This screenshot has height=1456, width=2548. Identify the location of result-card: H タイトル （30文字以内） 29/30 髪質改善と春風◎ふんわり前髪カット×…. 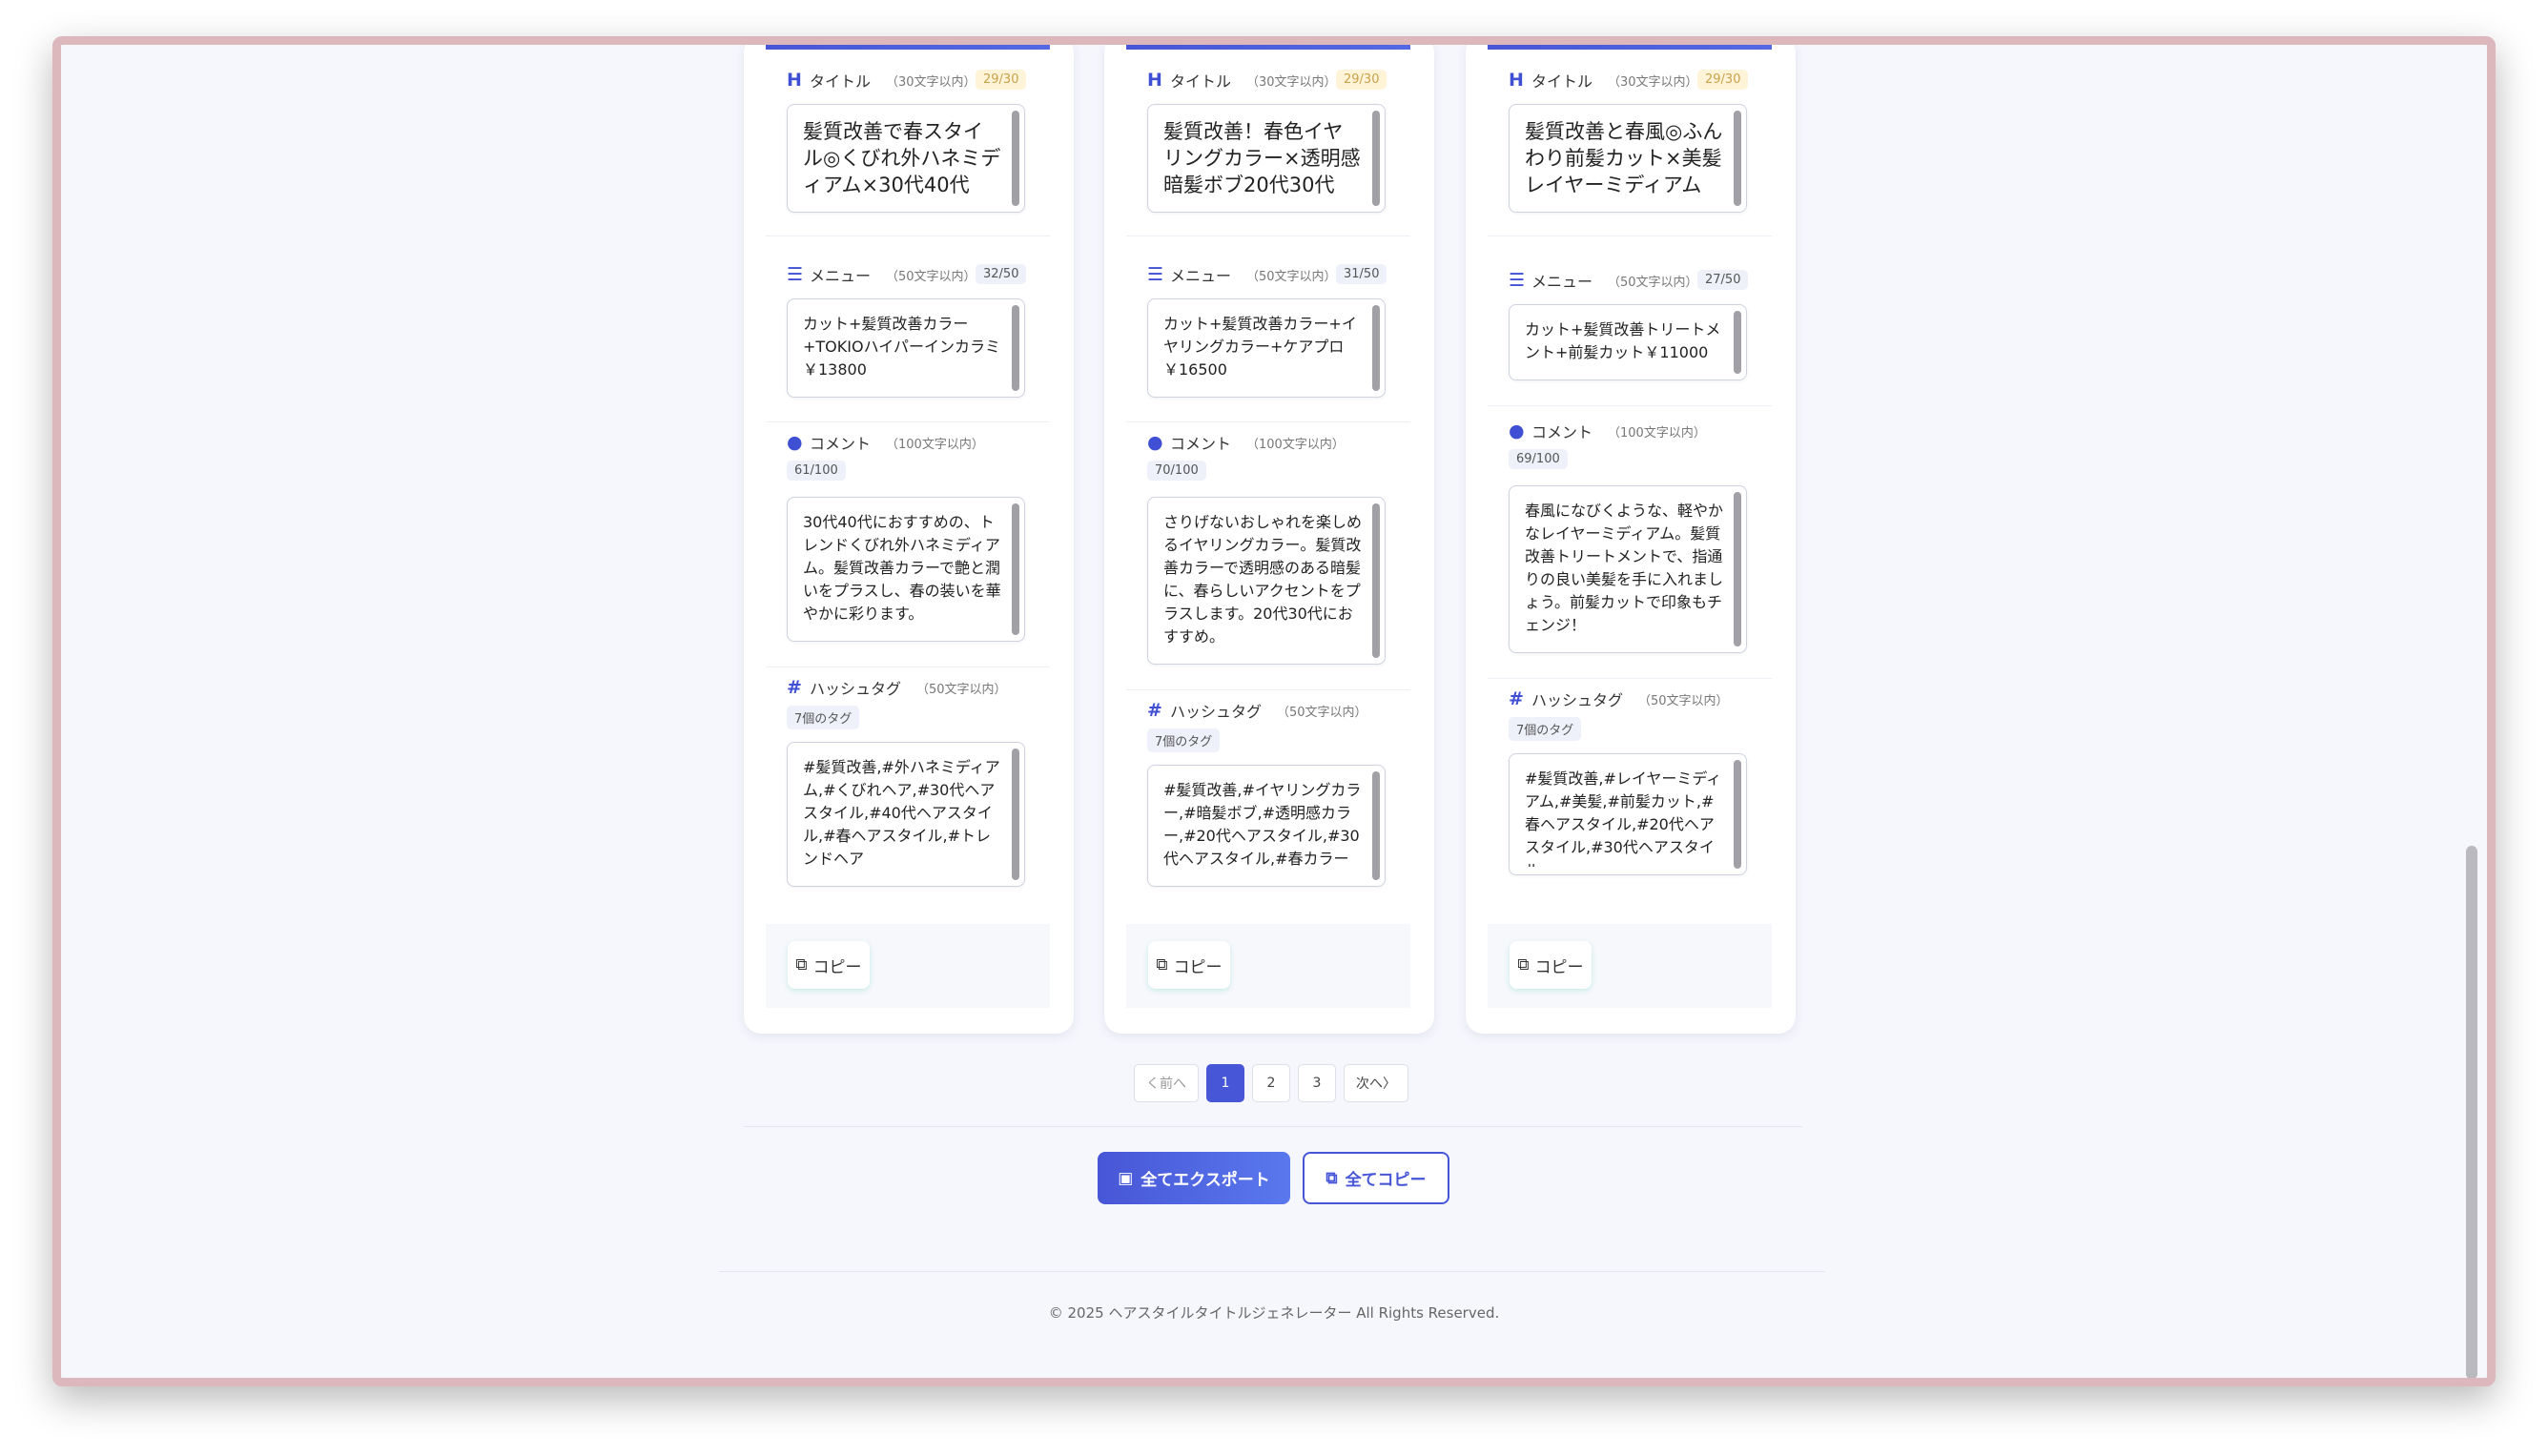
(1631, 540).